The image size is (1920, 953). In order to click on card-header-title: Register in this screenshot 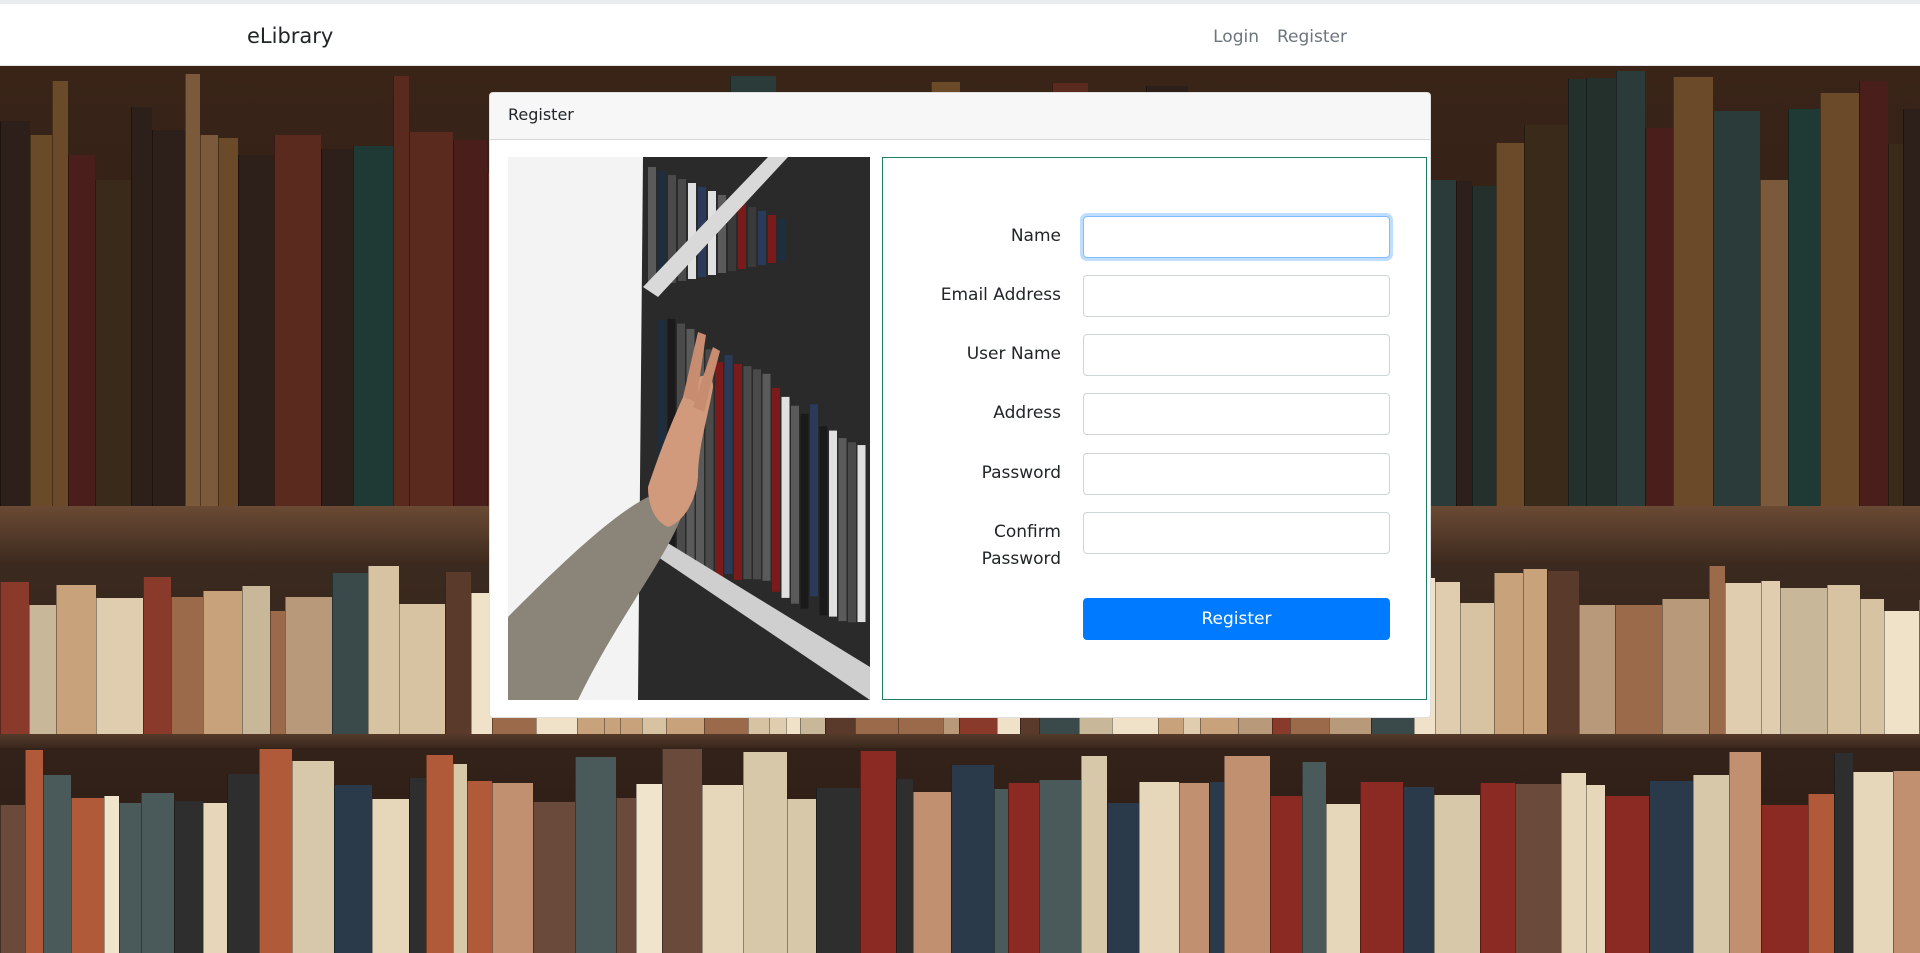, I will do `click(960, 116)`.